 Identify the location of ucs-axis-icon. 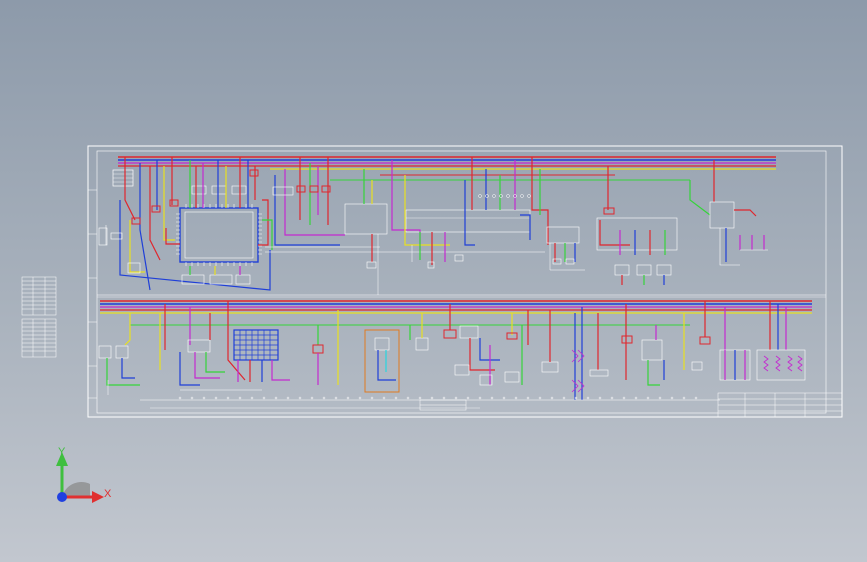
(80, 477).